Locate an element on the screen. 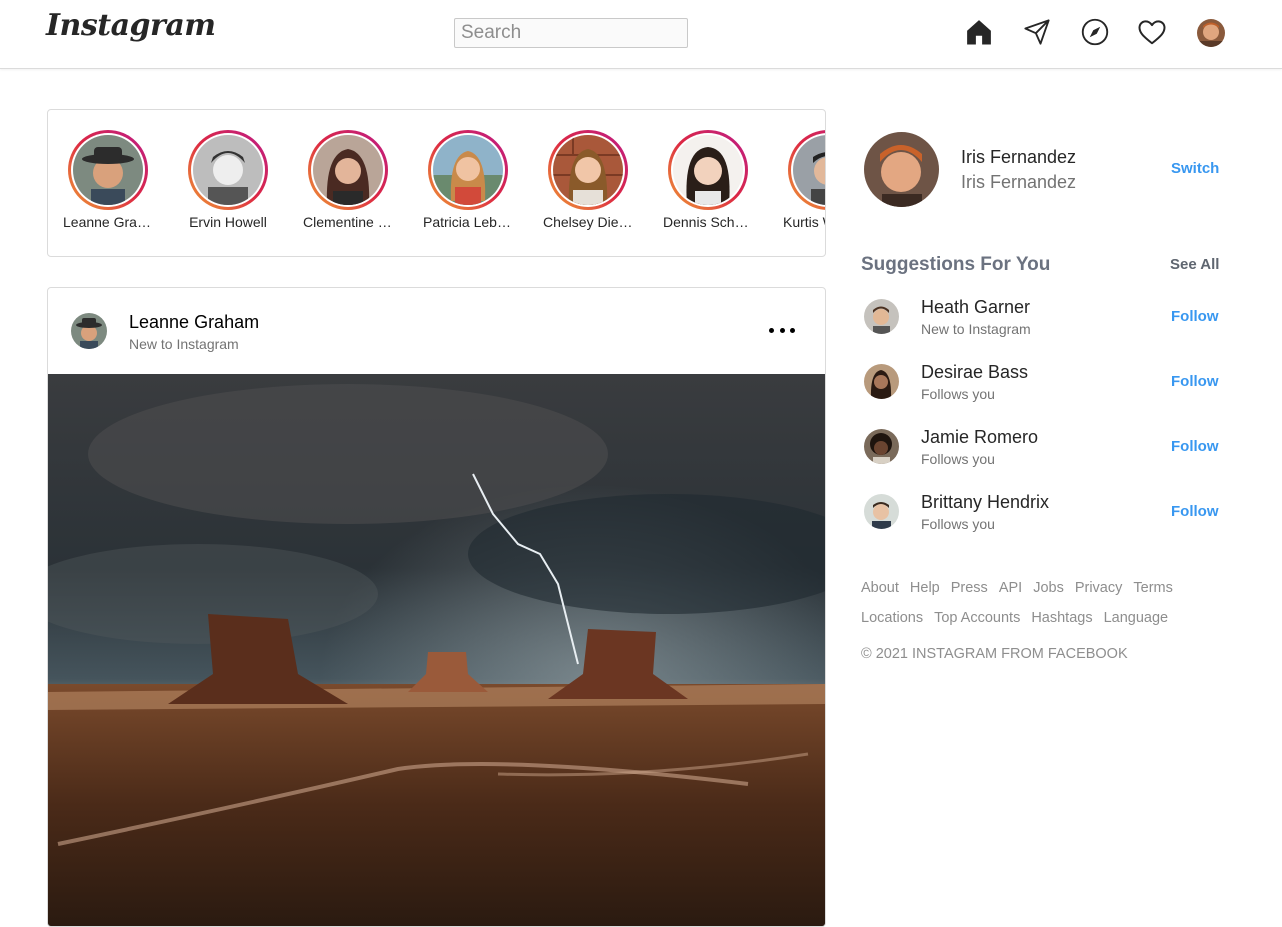  footer-link-language: Language is located at coordinates (1136, 618).